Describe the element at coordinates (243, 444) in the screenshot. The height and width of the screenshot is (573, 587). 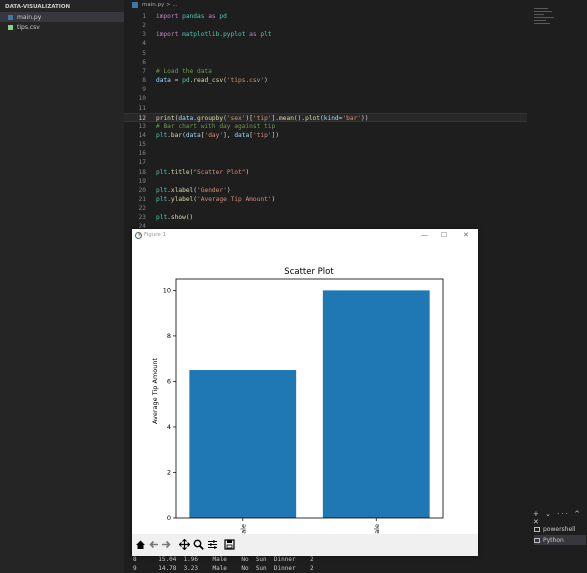
I see `bar-female` at that location.